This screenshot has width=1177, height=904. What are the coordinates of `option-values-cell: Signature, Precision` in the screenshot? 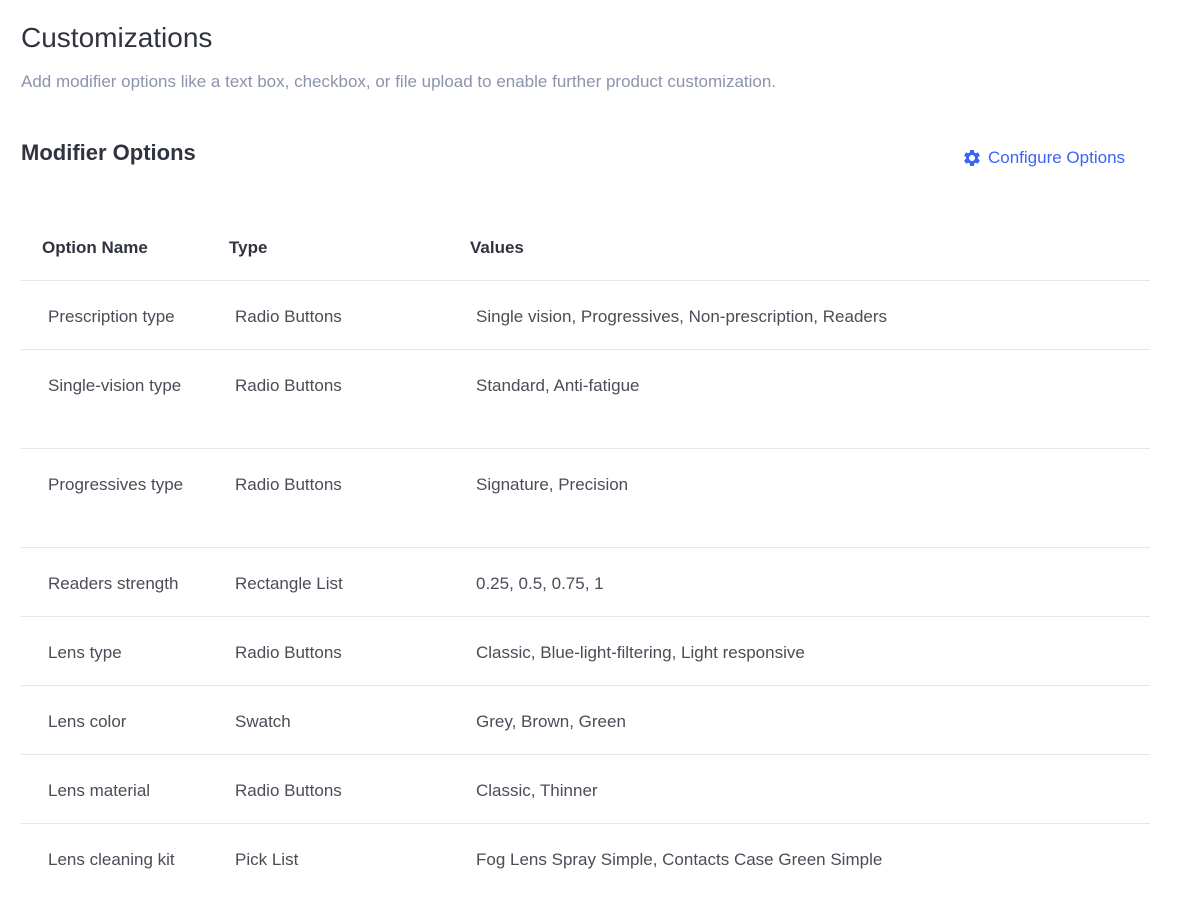 It's located at (552, 484).